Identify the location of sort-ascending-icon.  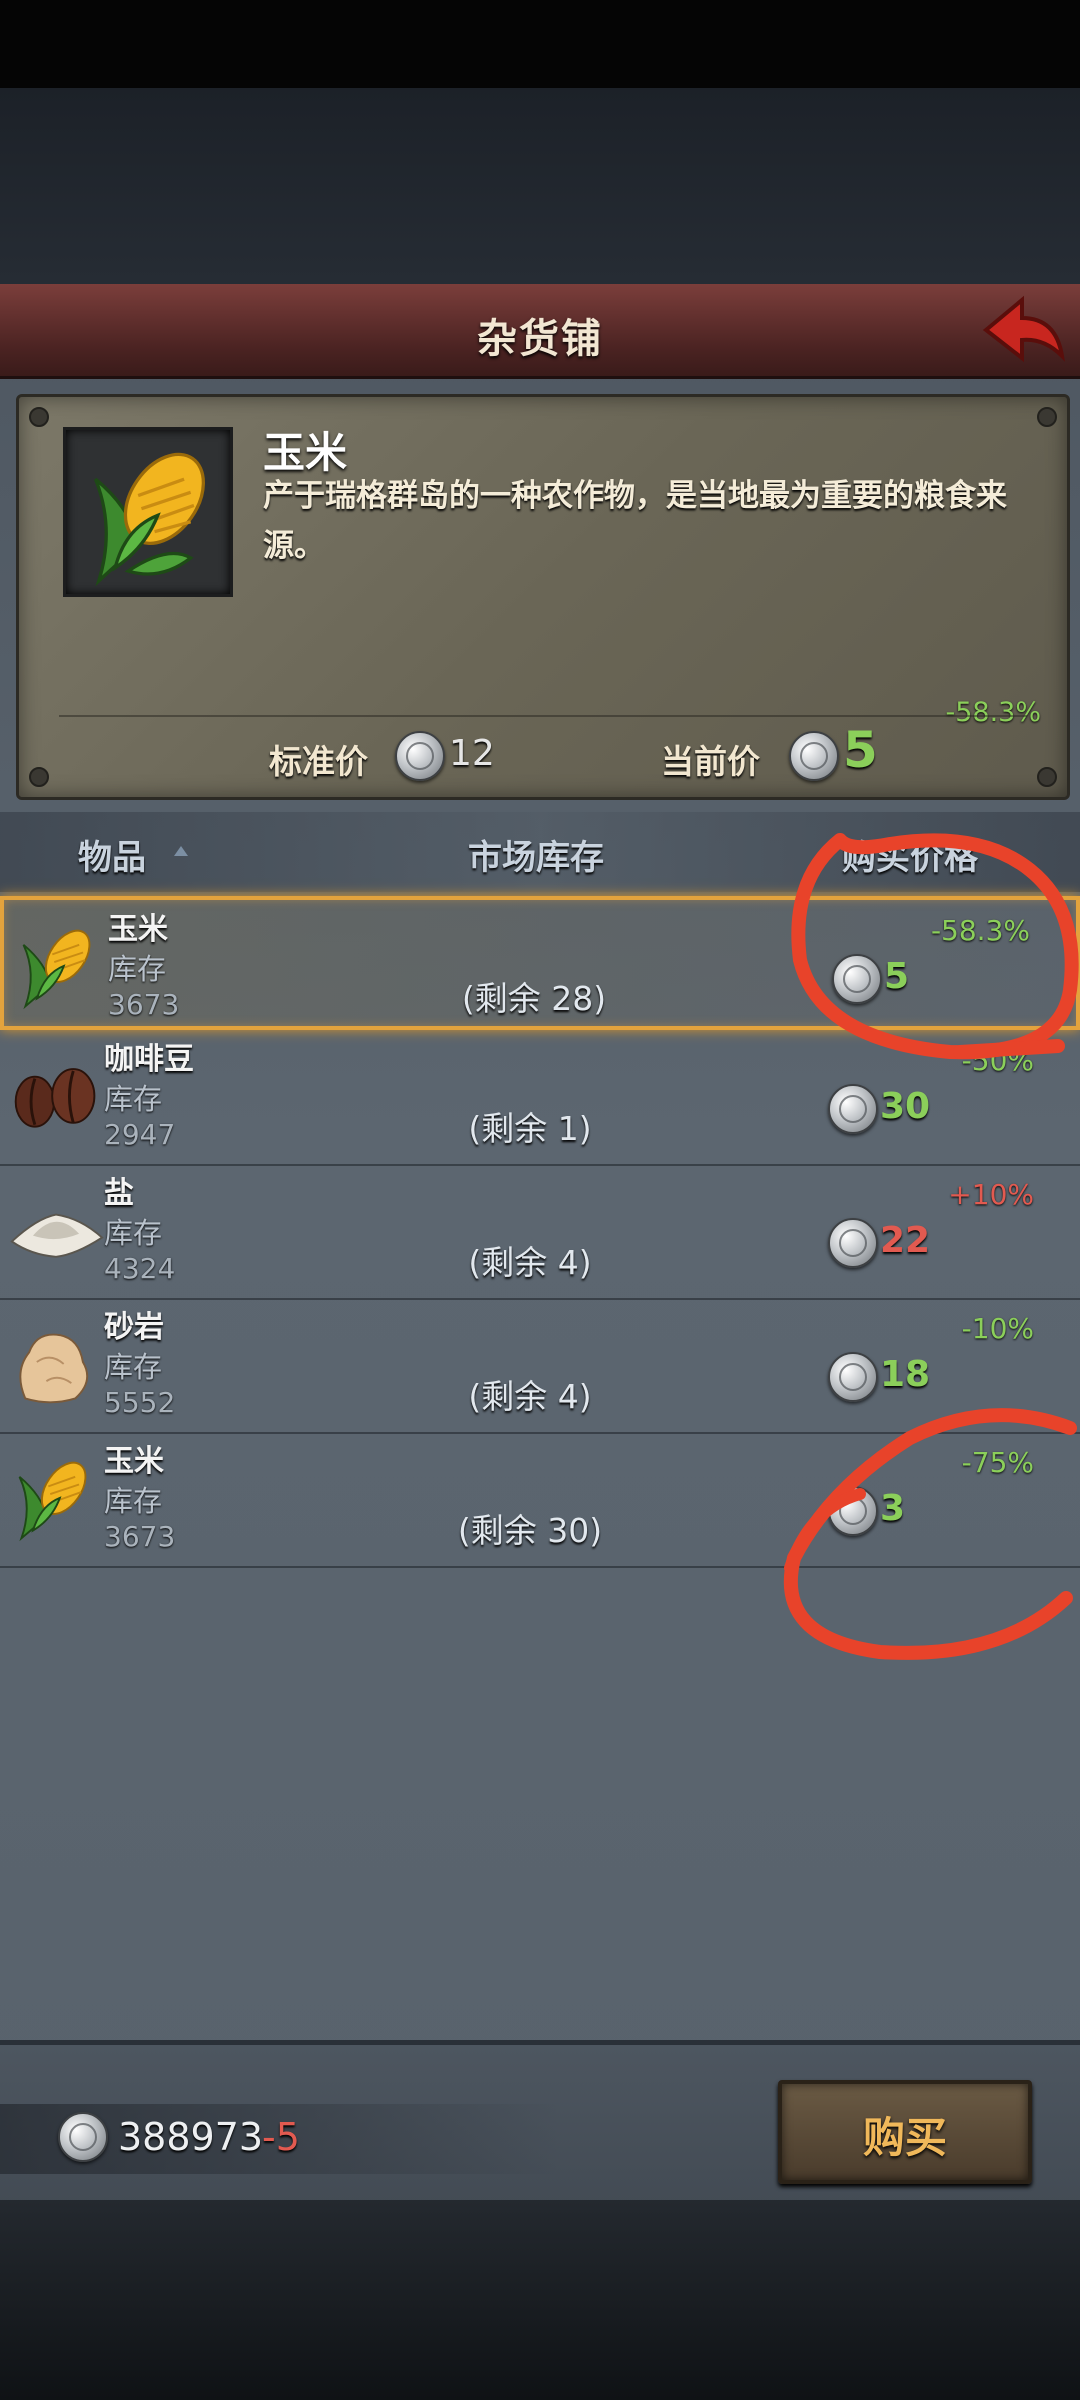
(181, 851).